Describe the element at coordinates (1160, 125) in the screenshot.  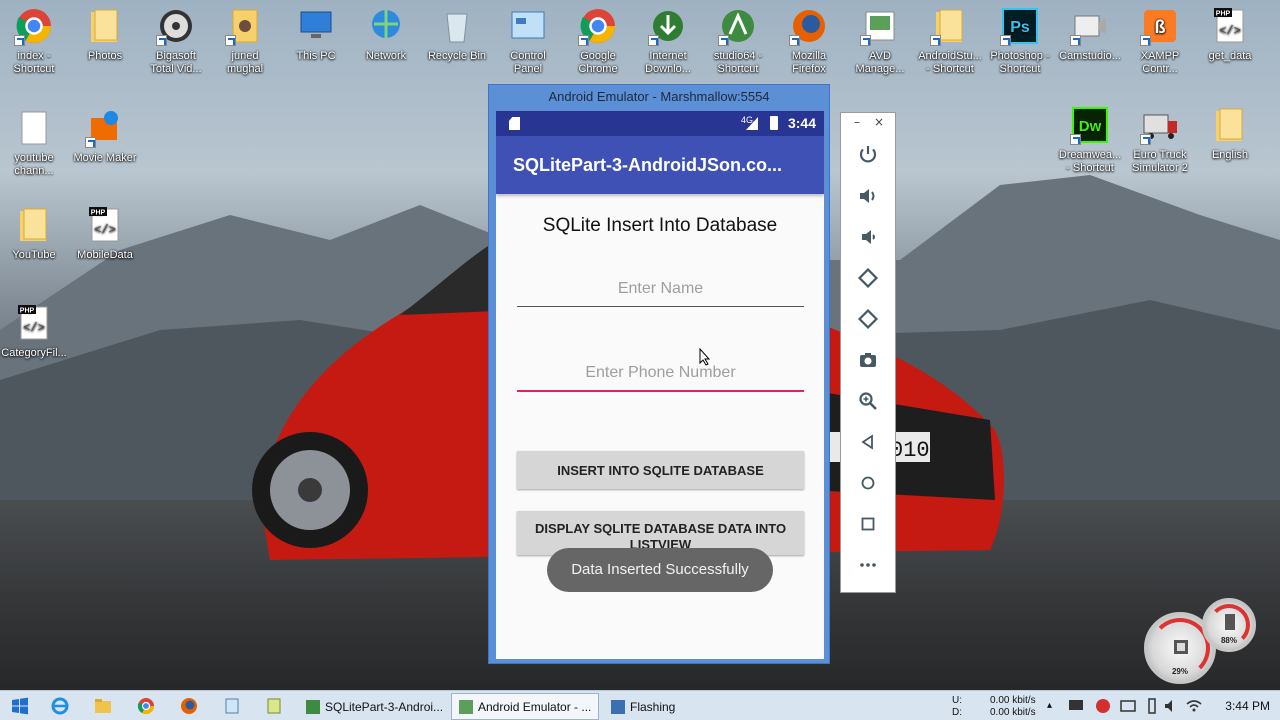
I see `truck-icon` at that location.